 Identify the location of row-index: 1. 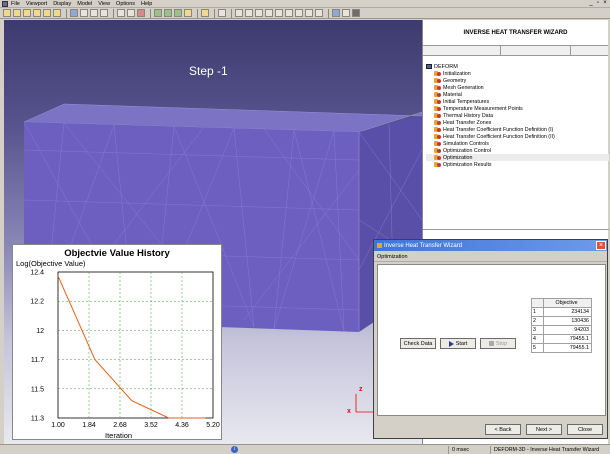
(537, 312).